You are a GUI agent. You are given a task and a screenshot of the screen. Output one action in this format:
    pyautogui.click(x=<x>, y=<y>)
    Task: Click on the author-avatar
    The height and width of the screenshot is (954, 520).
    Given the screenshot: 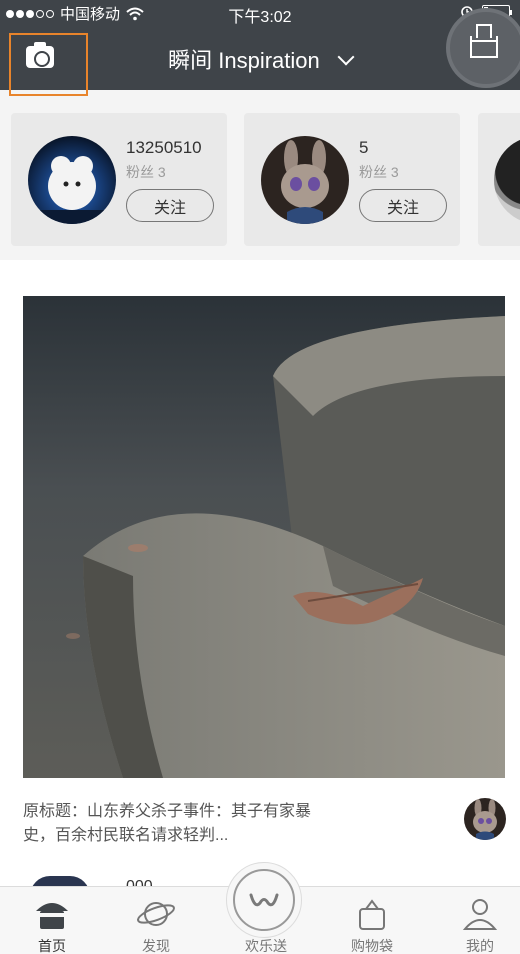 What is the action you would take?
    pyautogui.click(x=485, y=819)
    